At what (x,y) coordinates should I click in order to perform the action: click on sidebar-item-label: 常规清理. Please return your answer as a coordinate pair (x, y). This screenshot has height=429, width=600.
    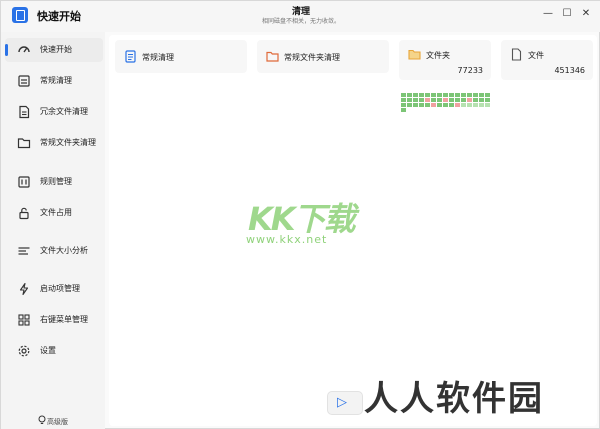
    Looking at the image, I should click on (56, 80).